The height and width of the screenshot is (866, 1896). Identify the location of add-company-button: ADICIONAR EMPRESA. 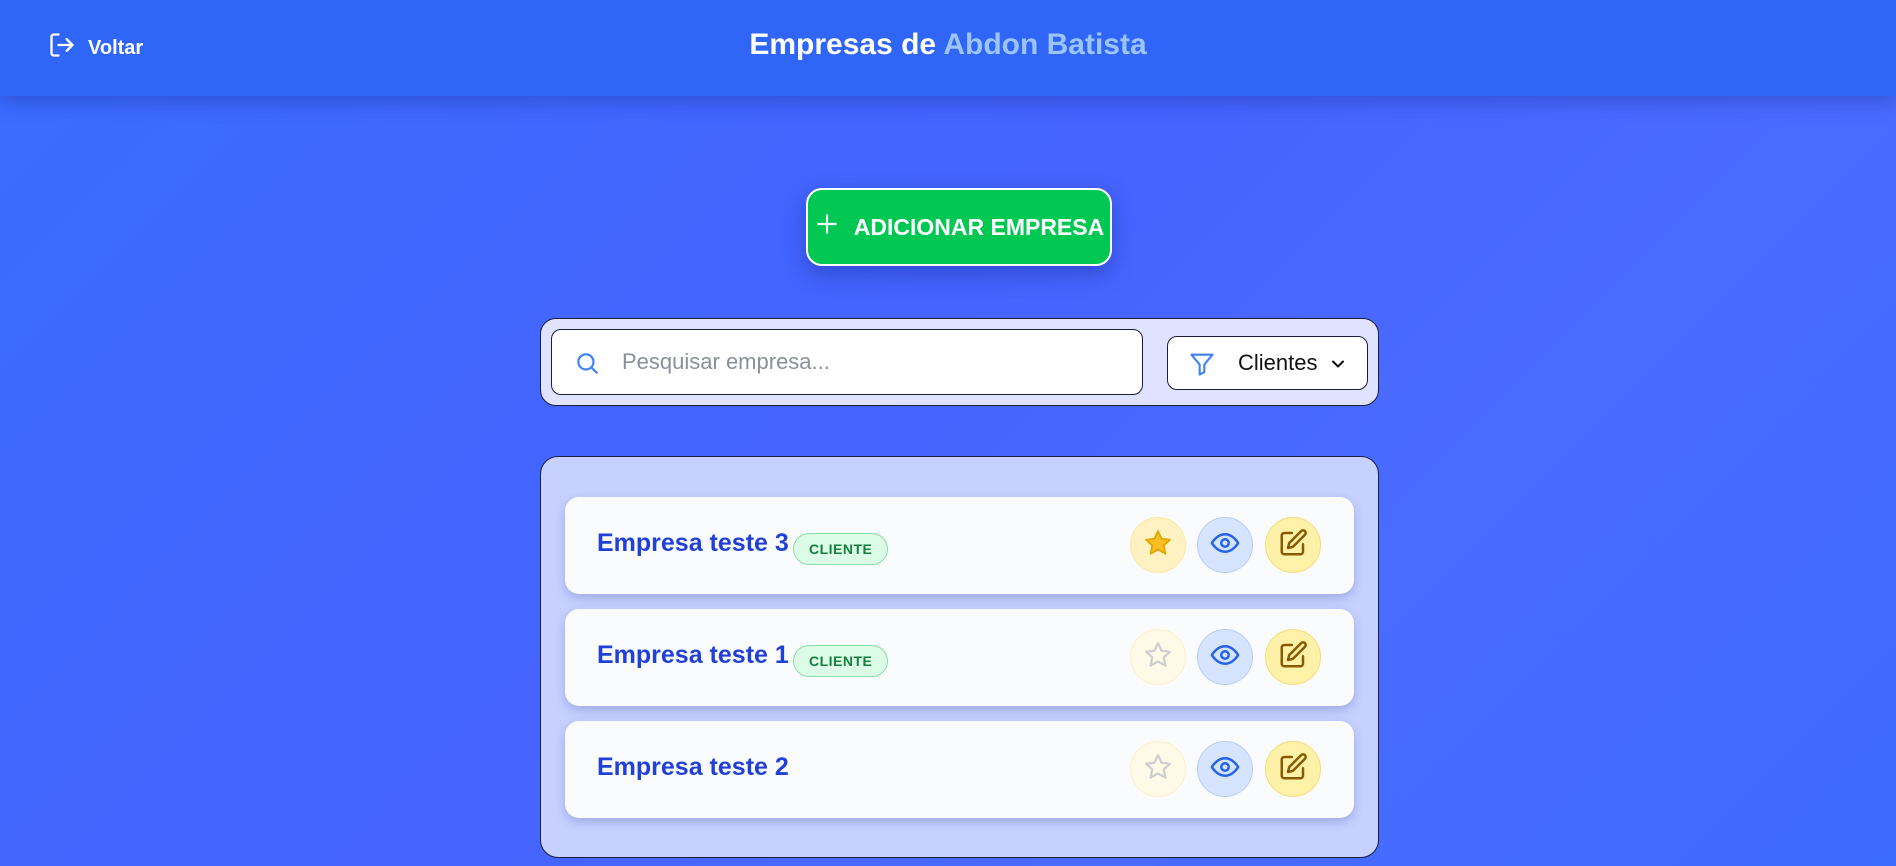
(959, 227).